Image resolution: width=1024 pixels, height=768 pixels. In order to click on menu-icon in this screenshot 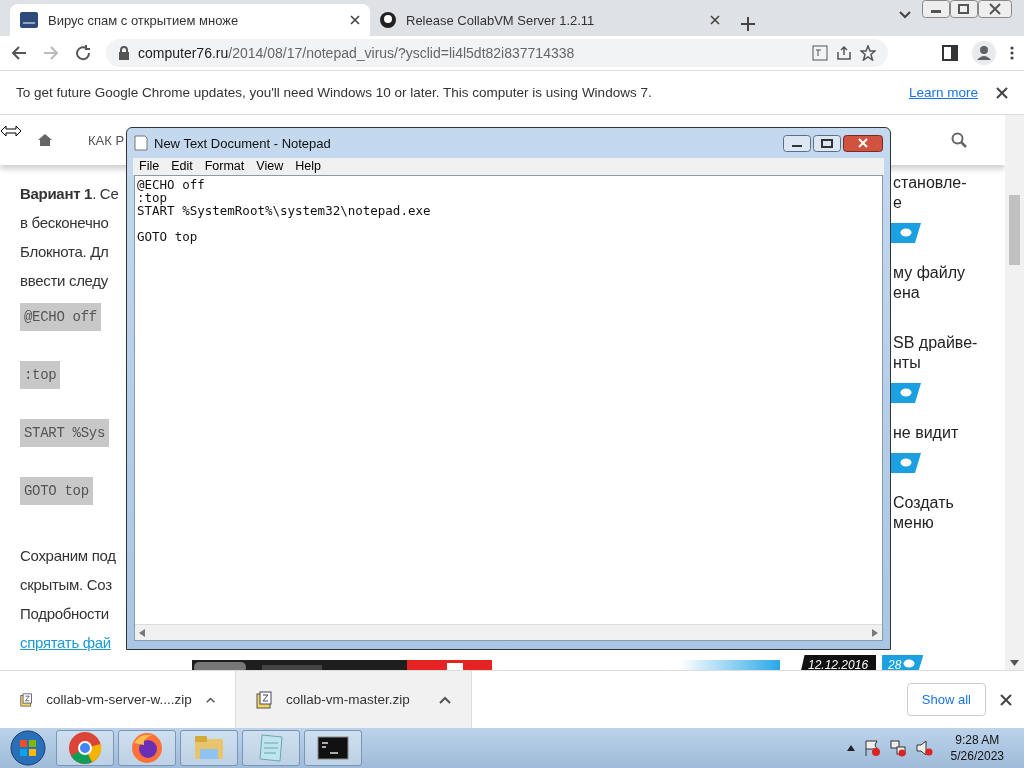, I will do `click(1012, 53)`.